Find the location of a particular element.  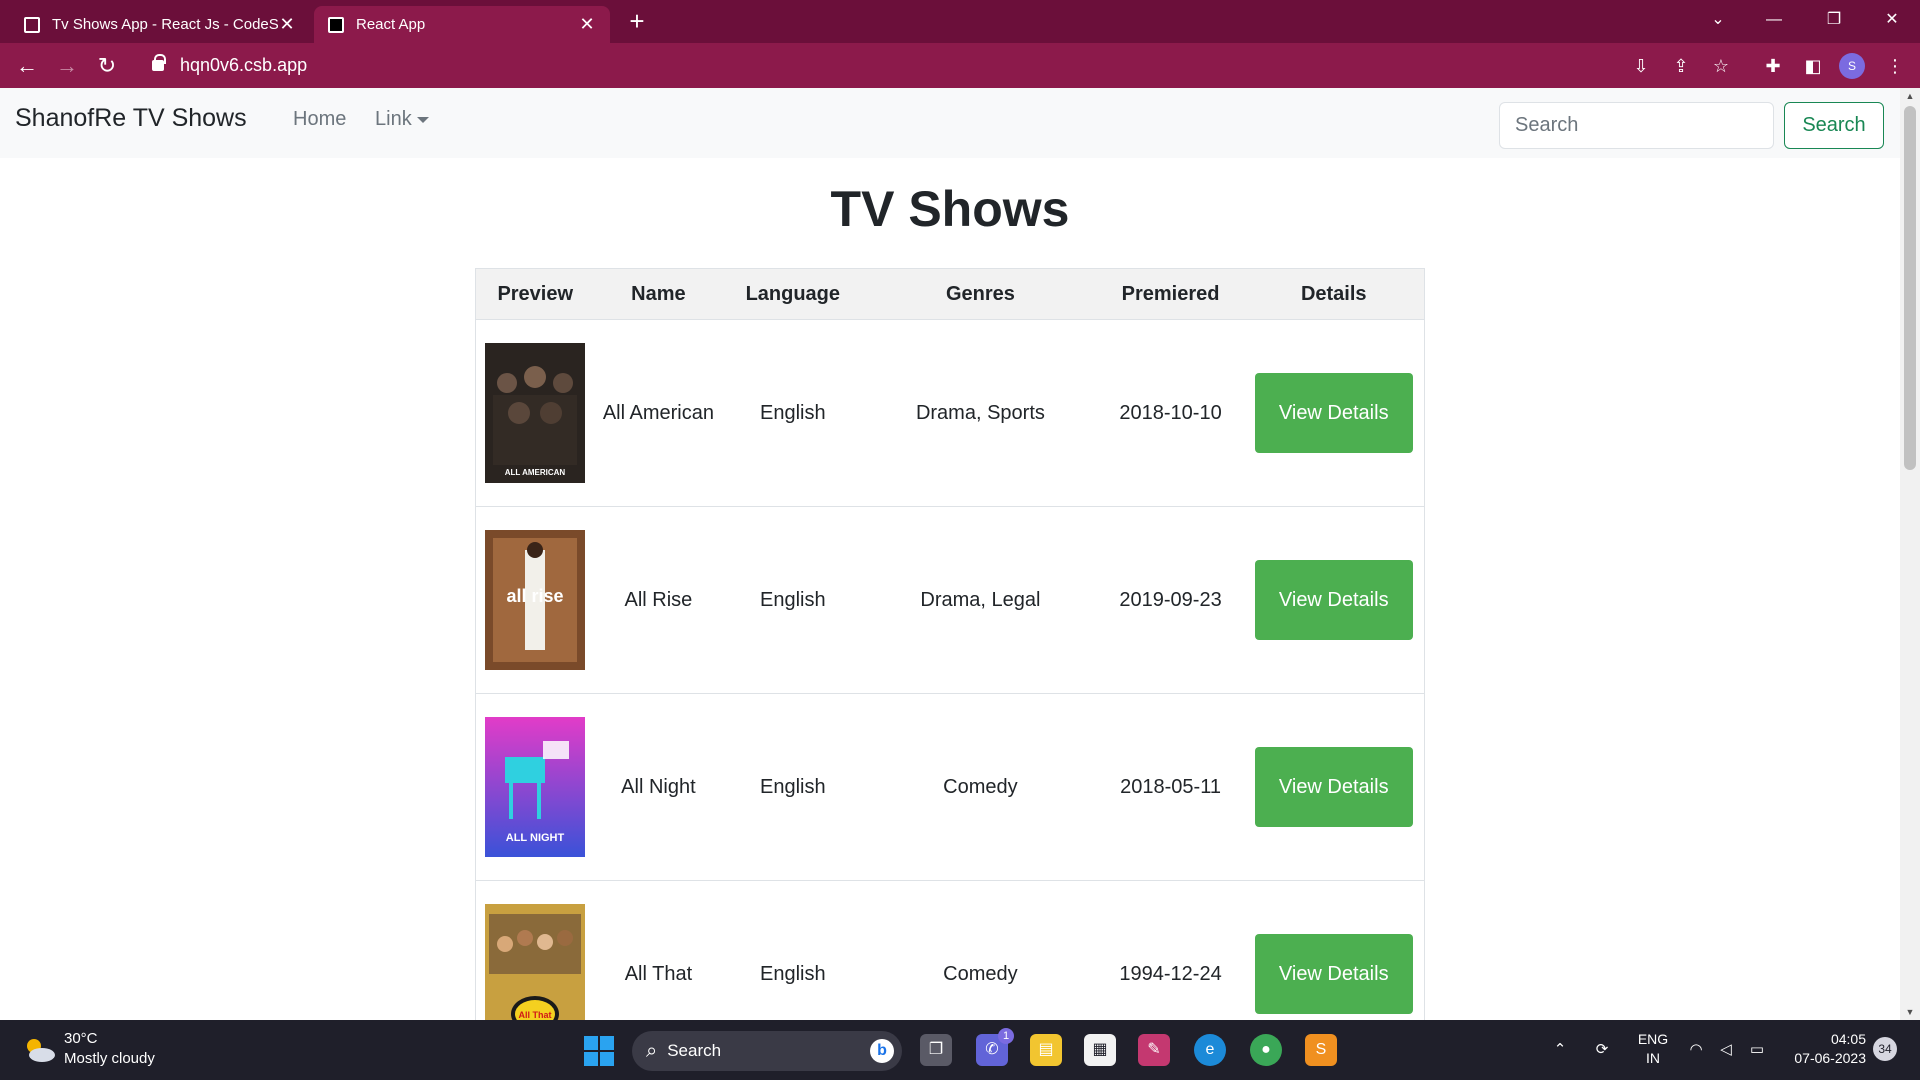

battery-icon: ▭ is located at coordinates (1757, 1050).